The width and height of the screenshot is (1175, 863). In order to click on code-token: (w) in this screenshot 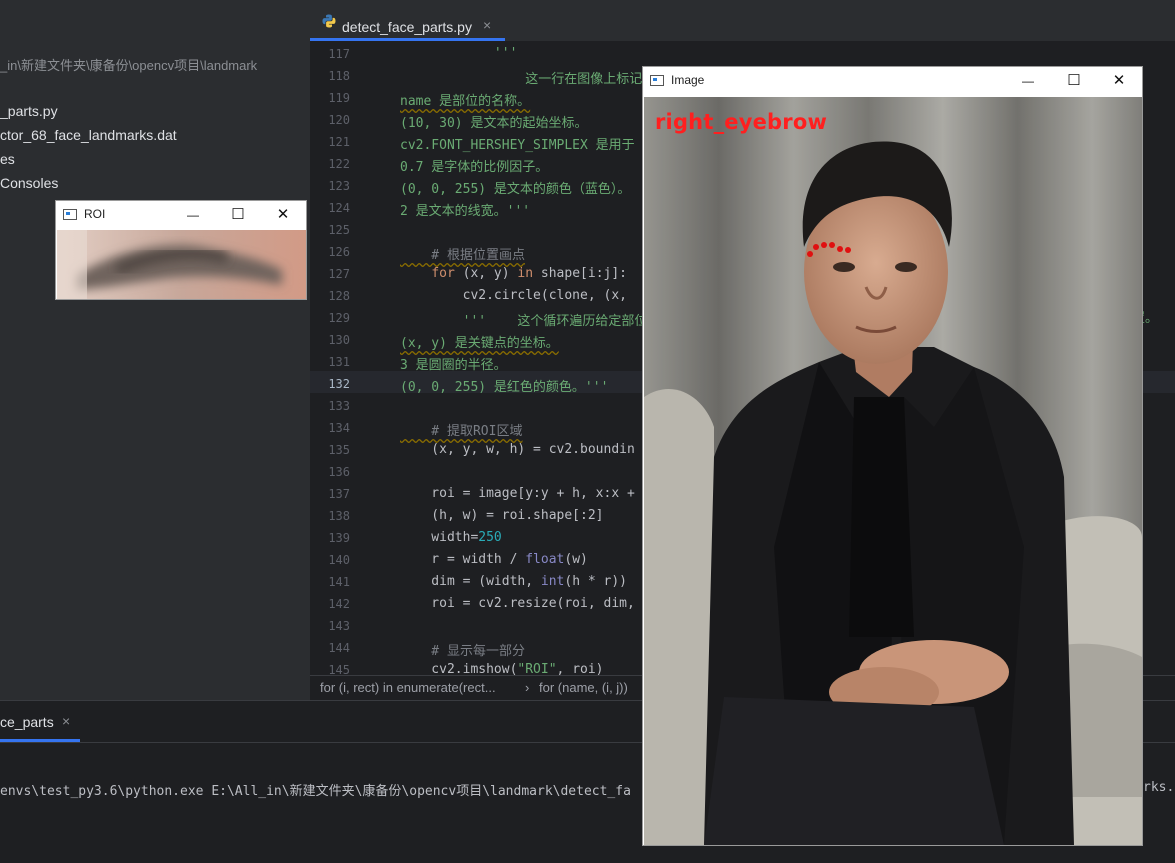, I will do `click(576, 559)`.